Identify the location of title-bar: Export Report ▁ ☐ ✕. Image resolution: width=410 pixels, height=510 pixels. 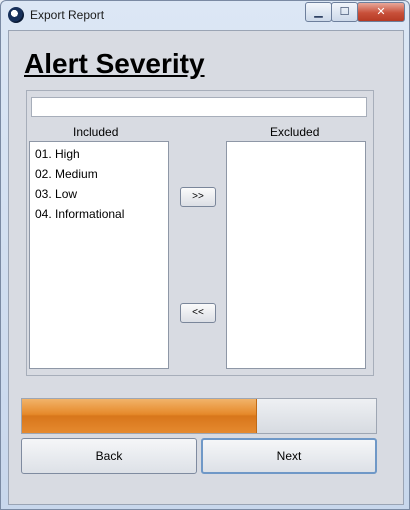
(205, 15).